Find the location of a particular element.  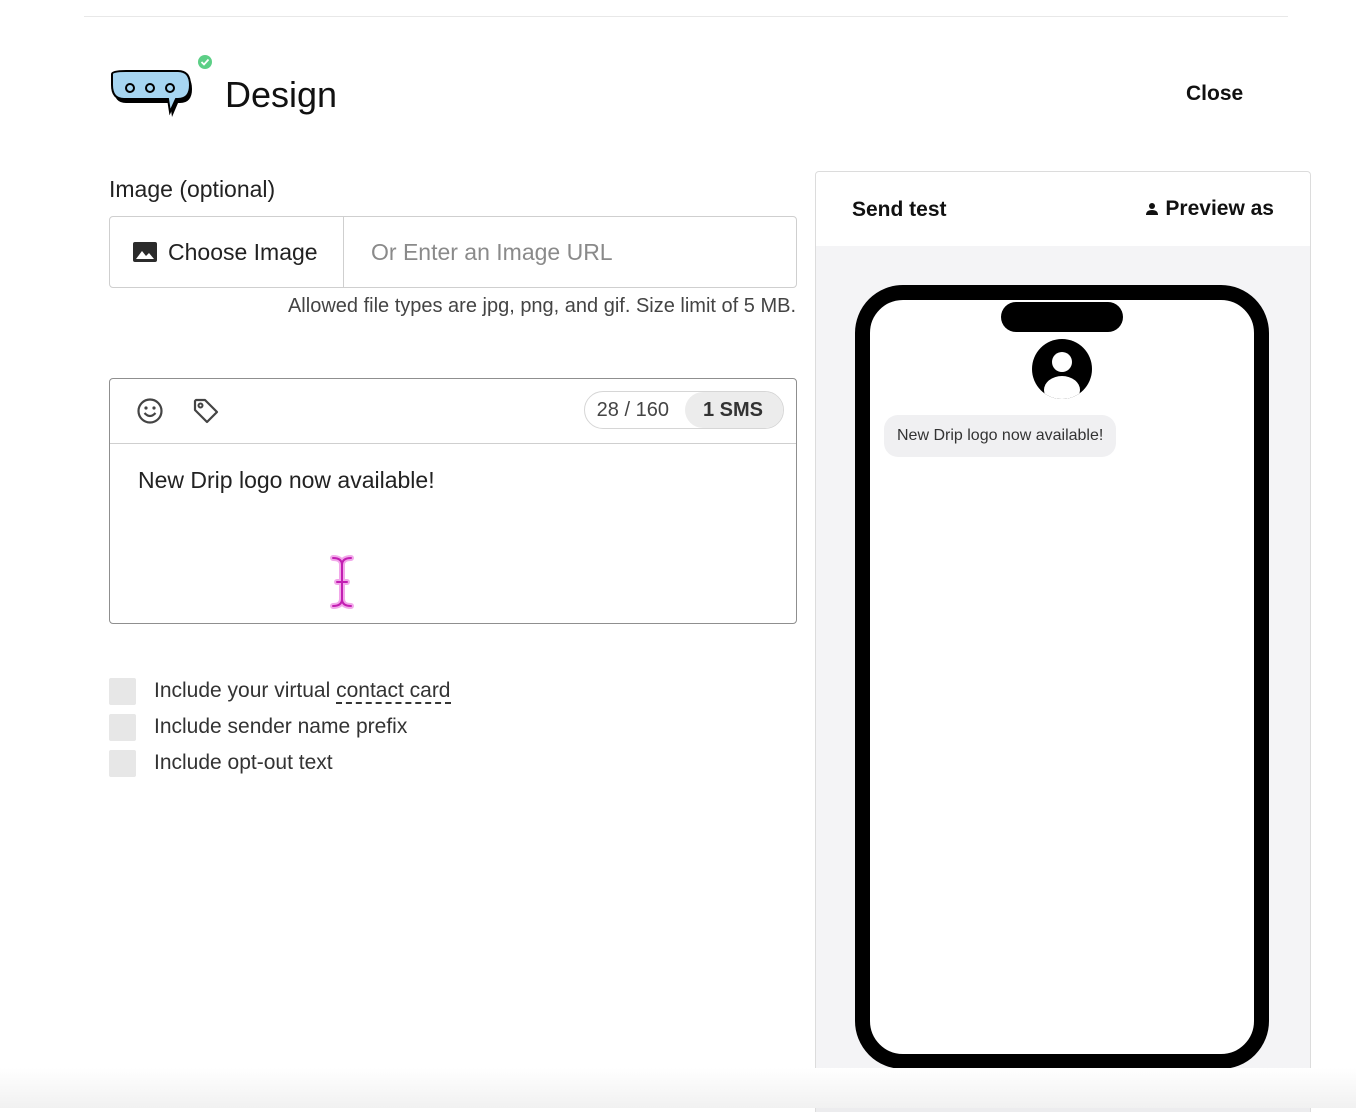

sms-count-badge: 1 SMS is located at coordinates (733, 410).